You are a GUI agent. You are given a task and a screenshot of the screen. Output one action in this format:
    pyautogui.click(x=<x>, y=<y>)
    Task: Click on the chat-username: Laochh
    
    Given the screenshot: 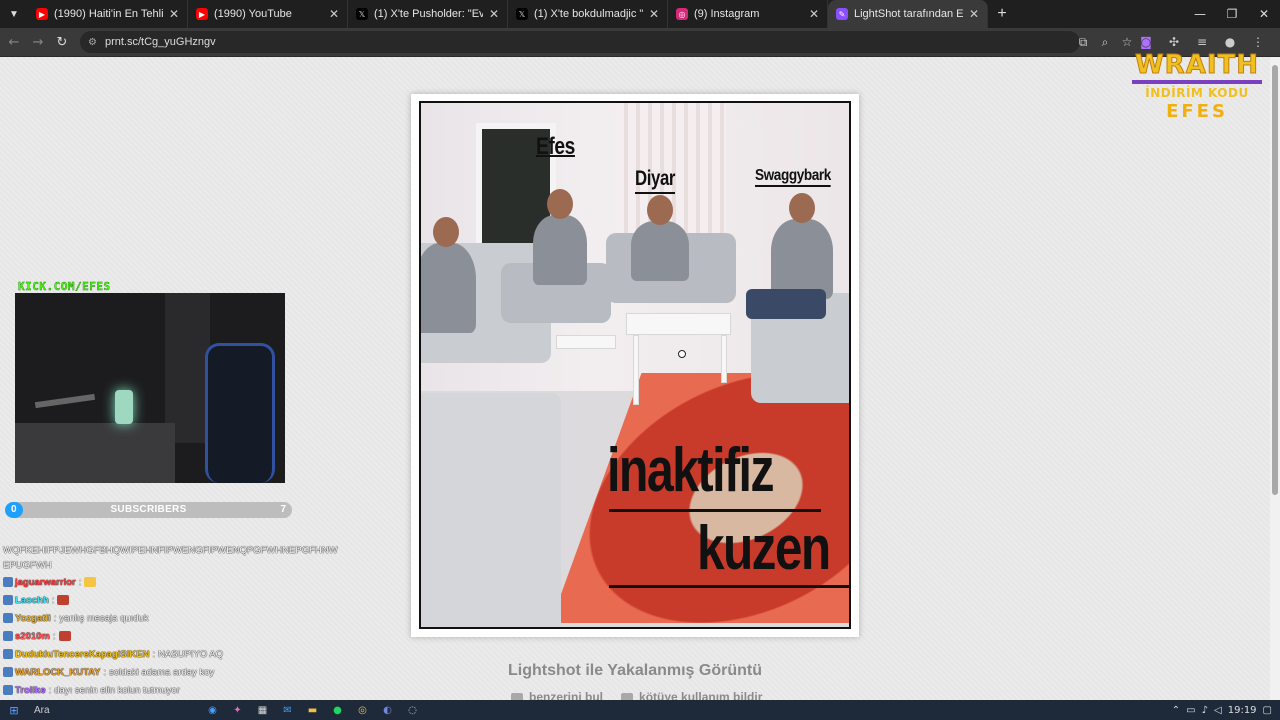 What is the action you would take?
    pyautogui.click(x=32, y=600)
    